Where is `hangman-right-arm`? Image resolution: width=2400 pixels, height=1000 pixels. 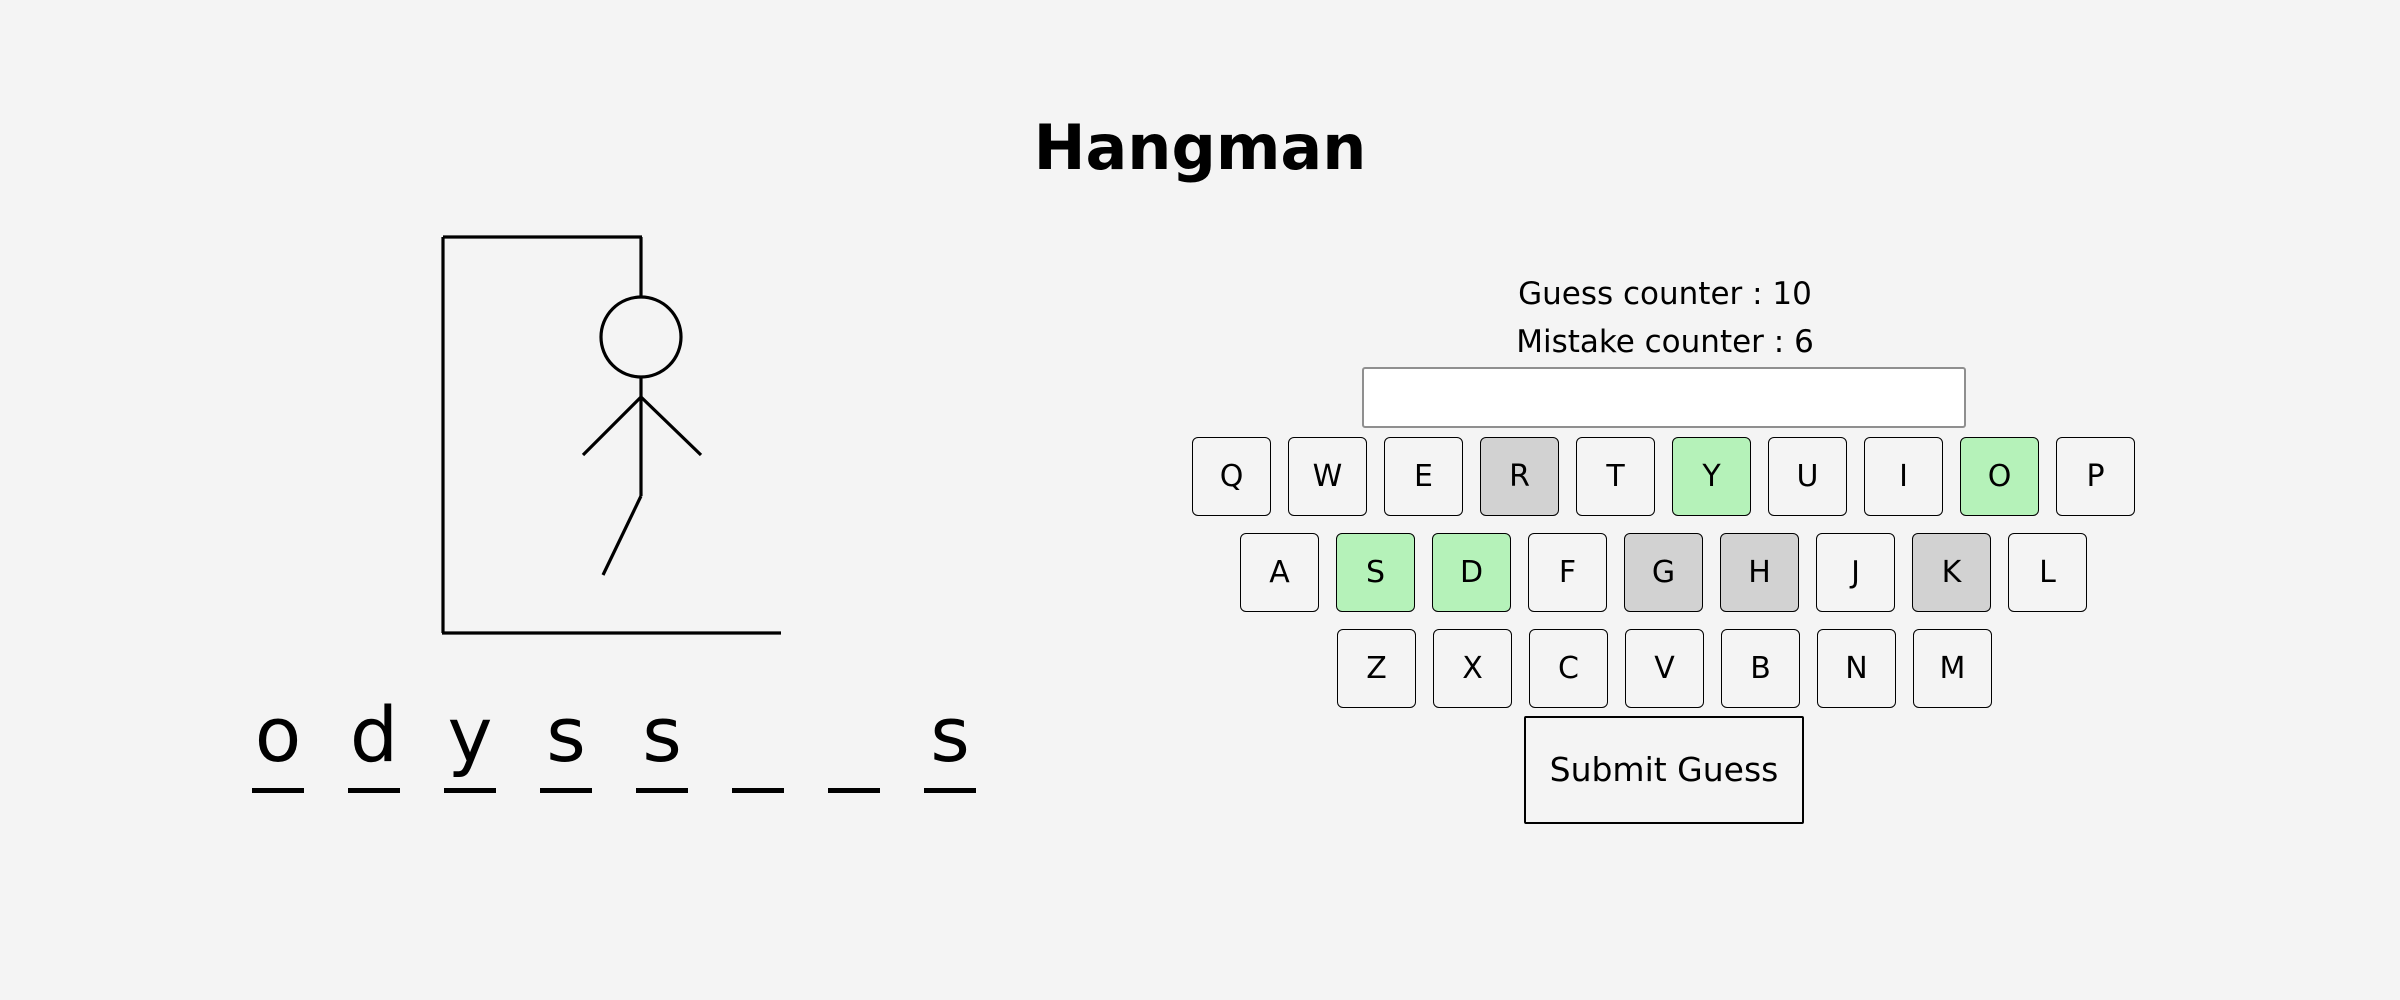
hangman-right-arm is located at coordinates (671, 426).